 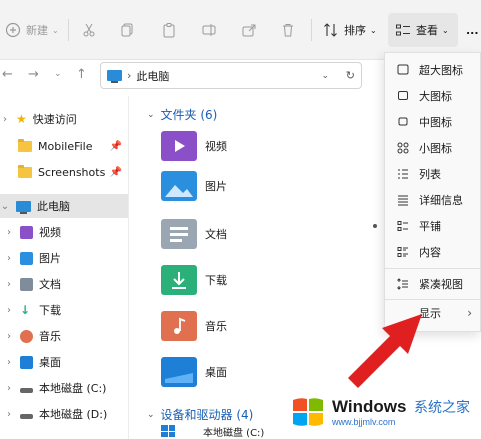 I want to click on tiles-icon, so click(x=403, y=226).